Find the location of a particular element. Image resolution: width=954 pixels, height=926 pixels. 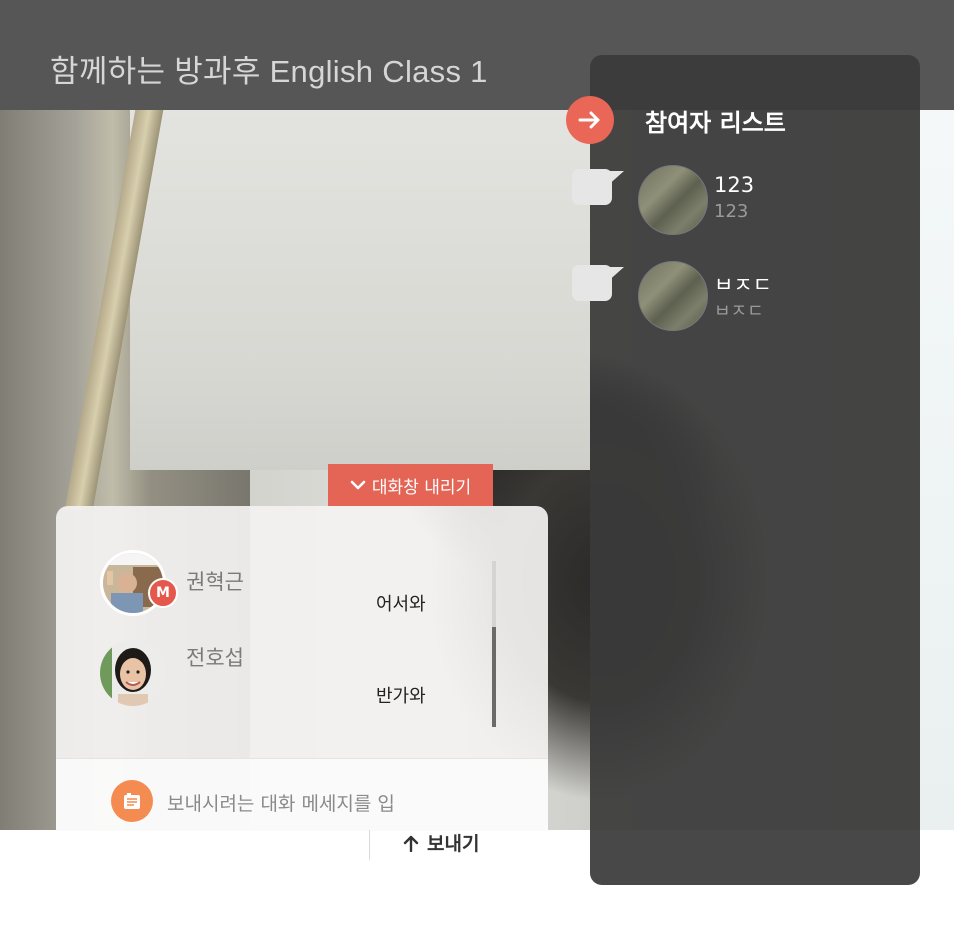

send-button: 보내기 is located at coordinates (441, 842).